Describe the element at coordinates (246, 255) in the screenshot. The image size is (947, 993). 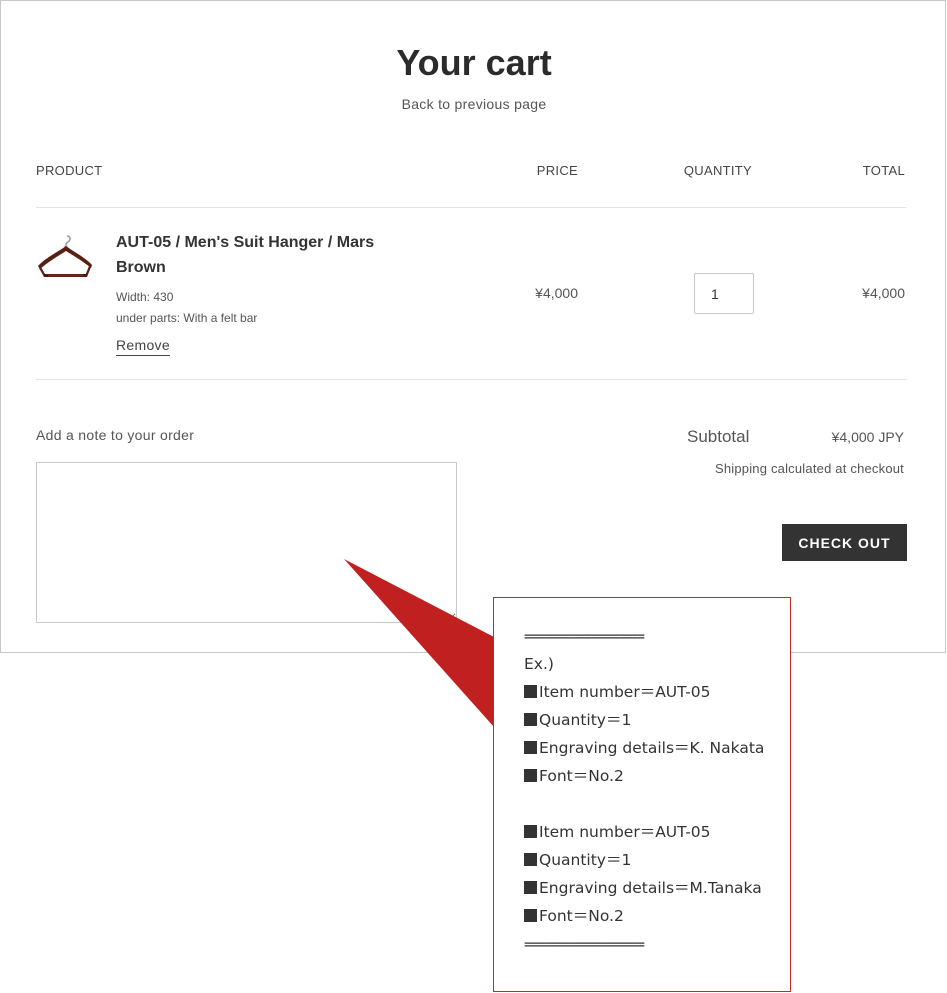
I see `product-name: AUT-05 / Men's Suit Hanger / Mars Brown` at that location.